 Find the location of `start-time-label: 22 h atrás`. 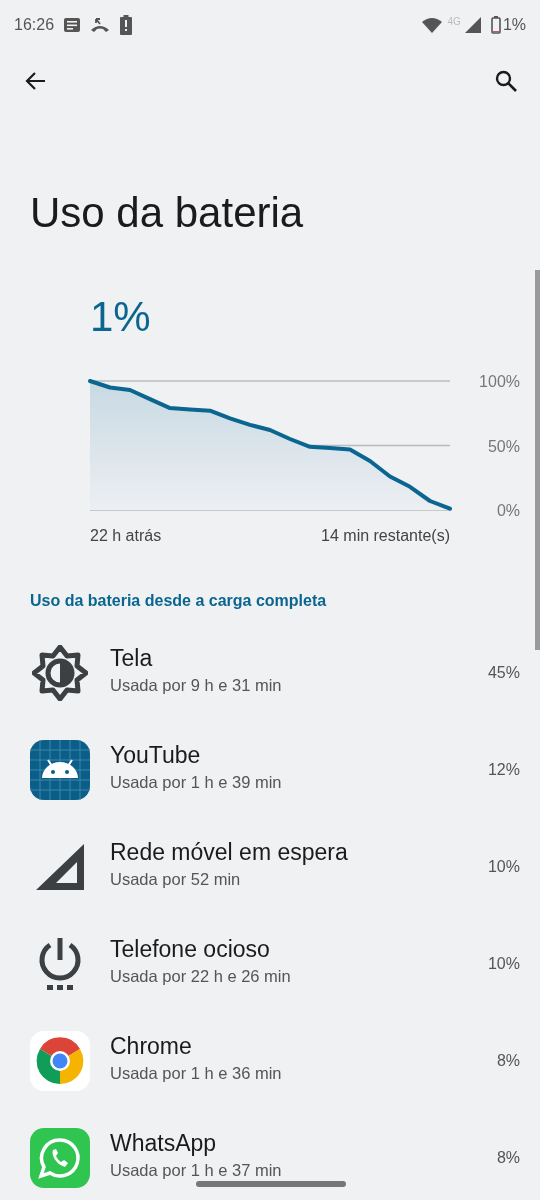

start-time-label: 22 h atrás is located at coordinates (126, 535).